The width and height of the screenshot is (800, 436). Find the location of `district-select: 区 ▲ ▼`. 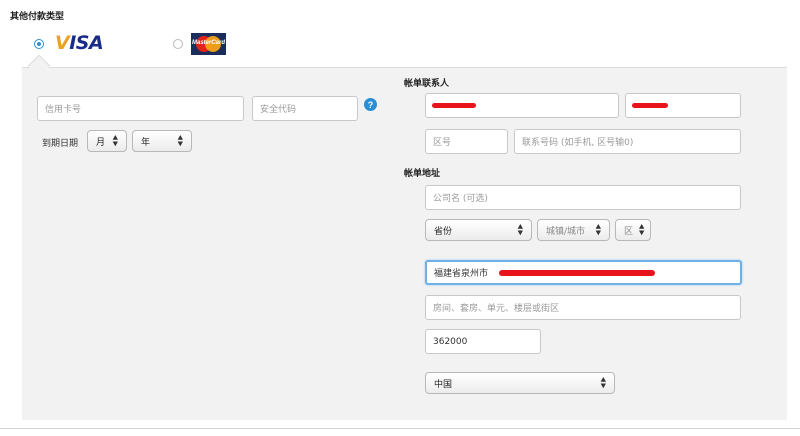

district-select: 区 ▲ ▼ is located at coordinates (633, 230).